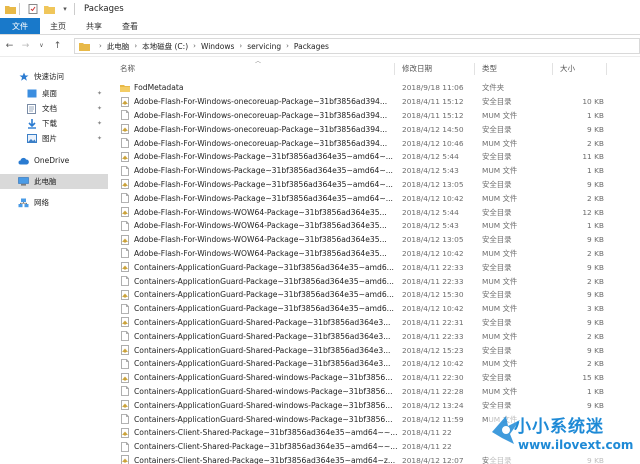 Image resolution: width=640 pixels, height=464 pixels. Describe the element at coordinates (489, 68) in the screenshot. I see `column-header-type: 类型` at that location.